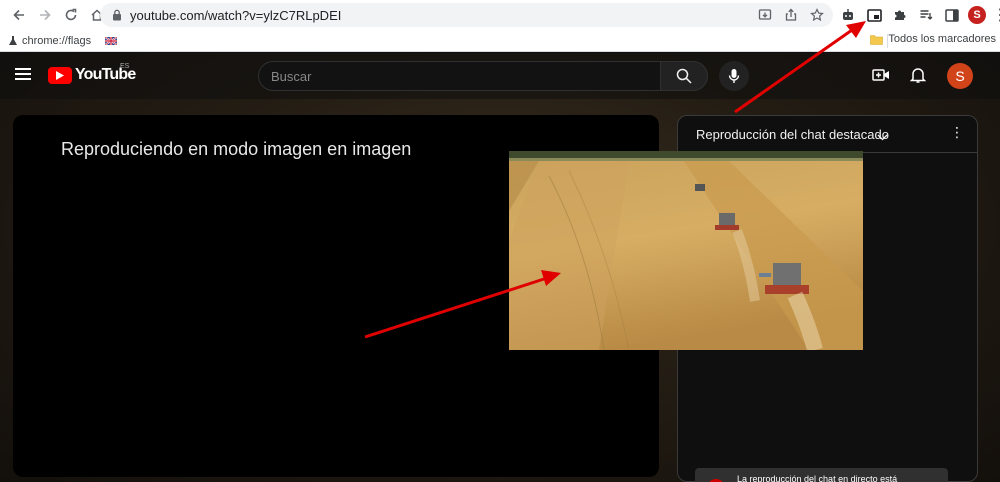 The image size is (1000, 482). I want to click on browser-toolbar: youtube.com/watch?v=ylzC7RLpDEI S ⋮, so click(500, 15).